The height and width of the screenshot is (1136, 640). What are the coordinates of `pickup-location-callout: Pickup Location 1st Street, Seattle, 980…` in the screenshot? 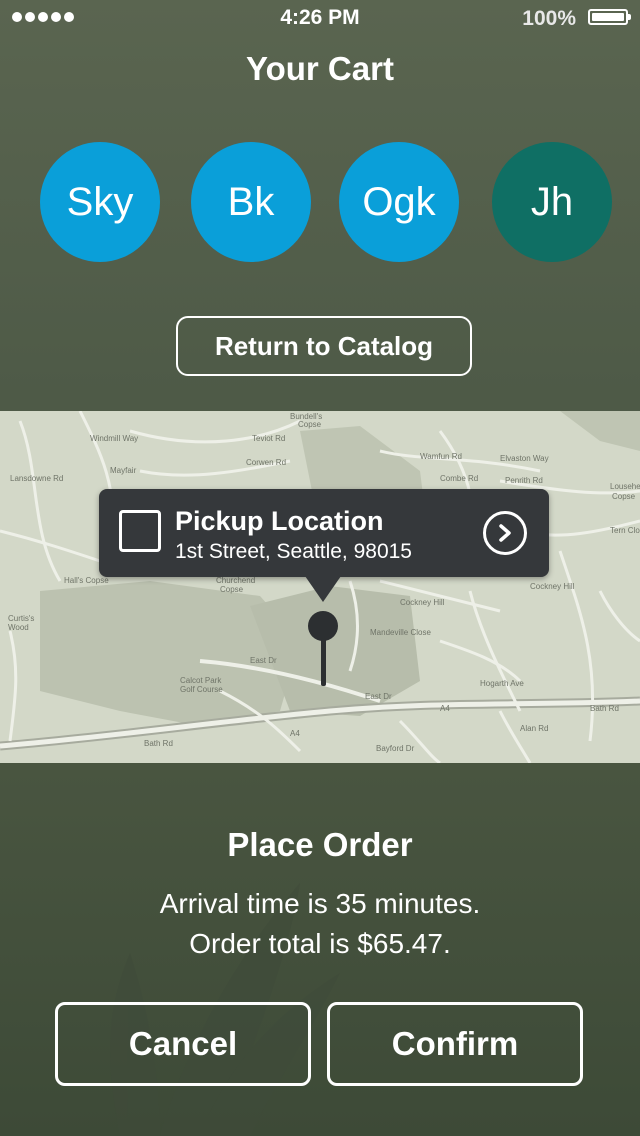 It's located at (324, 533).